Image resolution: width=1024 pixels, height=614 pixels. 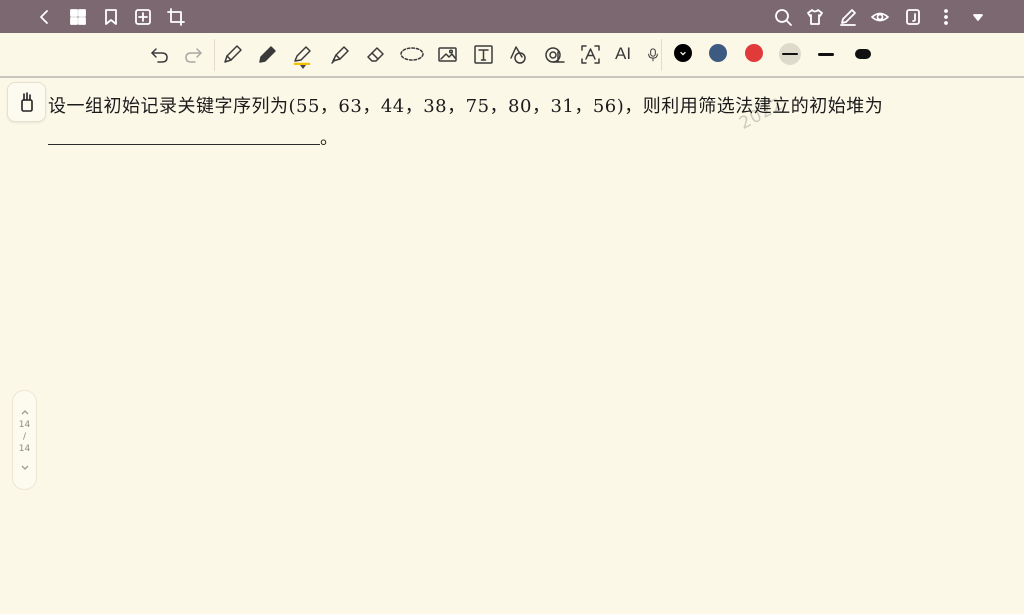 I want to click on page-down-icon, so click(x=25, y=465).